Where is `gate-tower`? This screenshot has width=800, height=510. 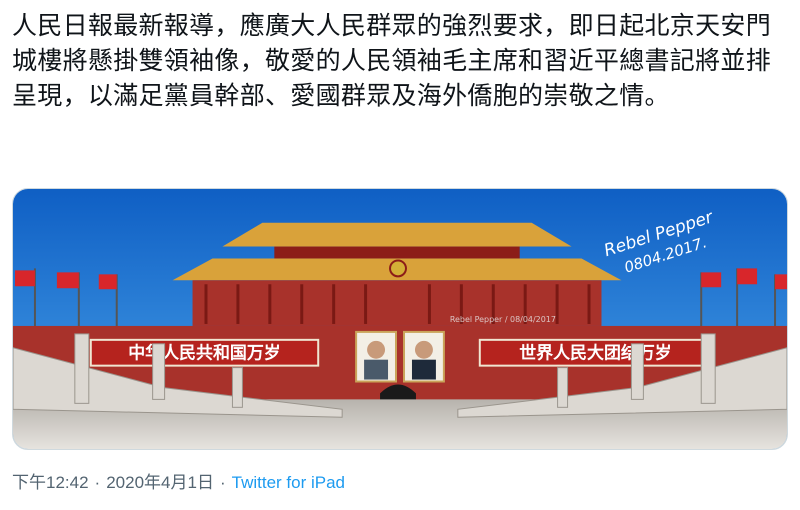 gate-tower is located at coordinates (397, 274).